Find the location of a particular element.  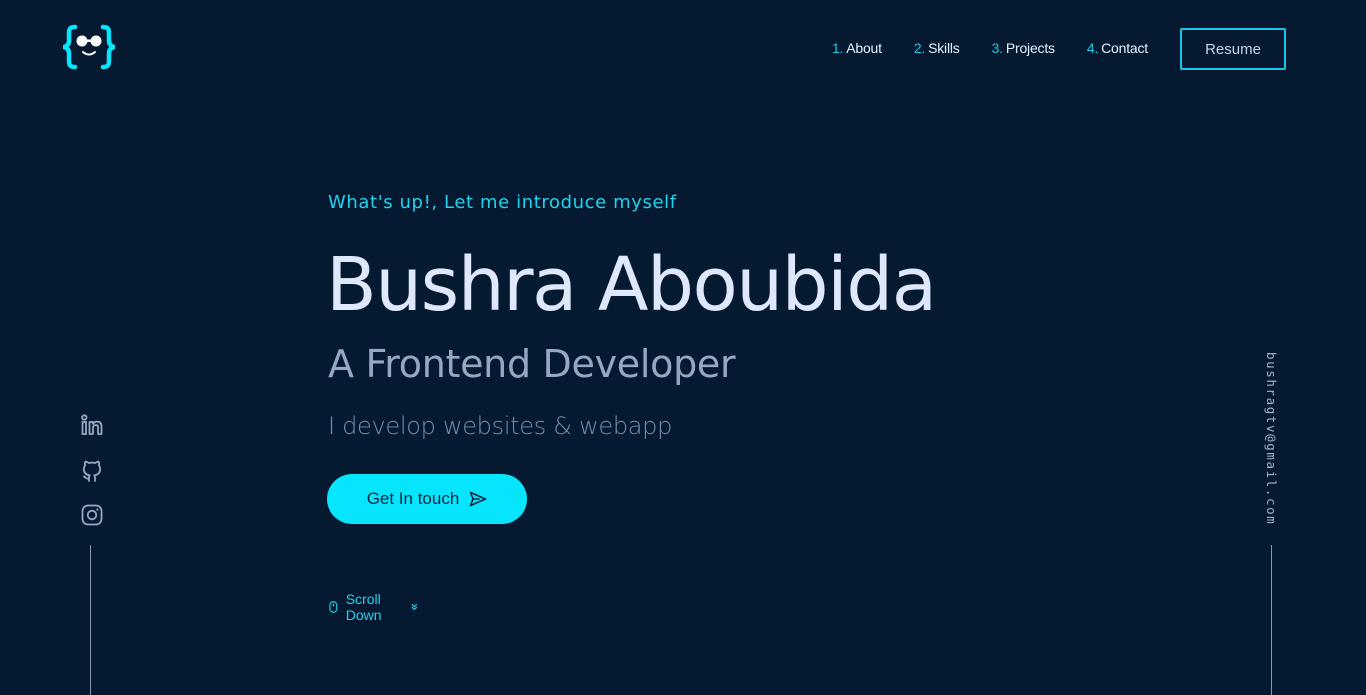

get-in-touch-label: Get In touch is located at coordinates (413, 498).